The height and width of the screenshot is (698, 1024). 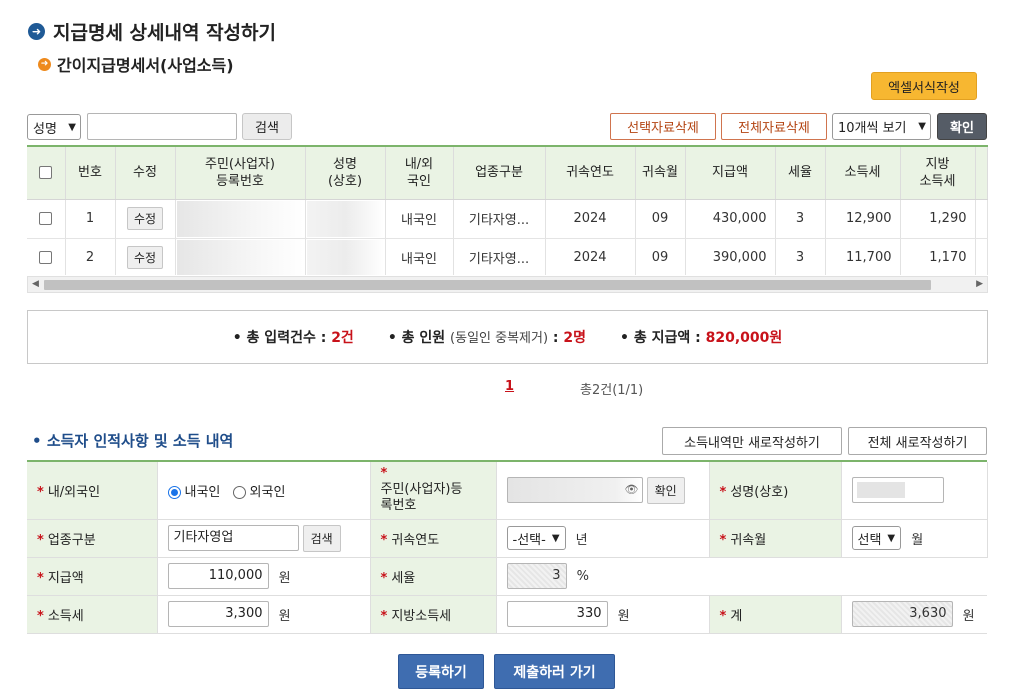 I want to click on delete-all-button: 전체자료삭제, so click(x=774, y=126).